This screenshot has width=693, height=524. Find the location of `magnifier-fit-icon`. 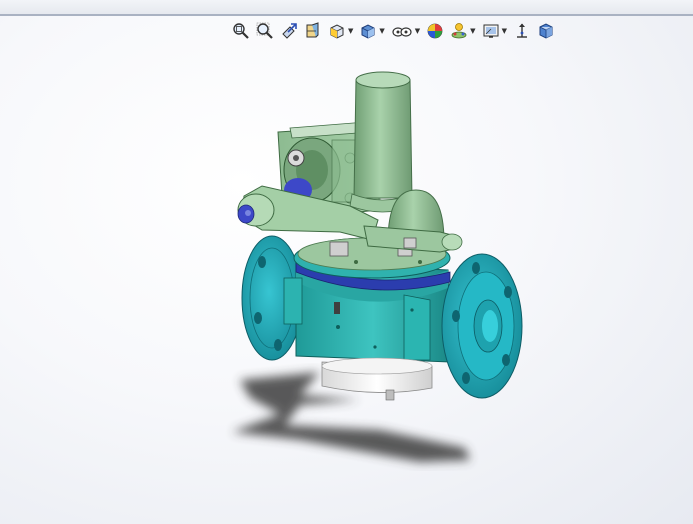

magnifier-fit-icon is located at coordinates (241, 31).